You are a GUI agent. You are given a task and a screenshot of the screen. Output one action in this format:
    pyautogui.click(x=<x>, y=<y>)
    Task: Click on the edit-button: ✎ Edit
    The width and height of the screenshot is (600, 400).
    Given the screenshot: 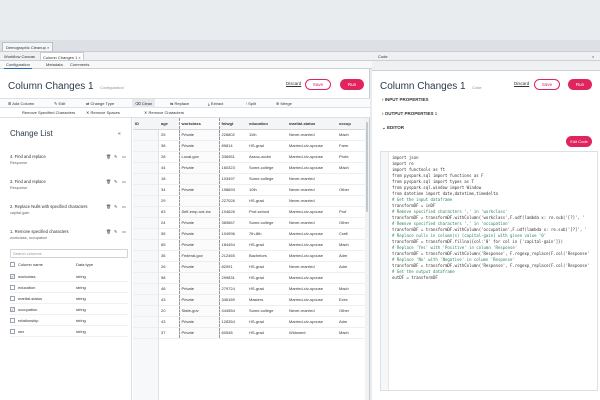 What is the action you would take?
    pyautogui.click(x=59, y=103)
    